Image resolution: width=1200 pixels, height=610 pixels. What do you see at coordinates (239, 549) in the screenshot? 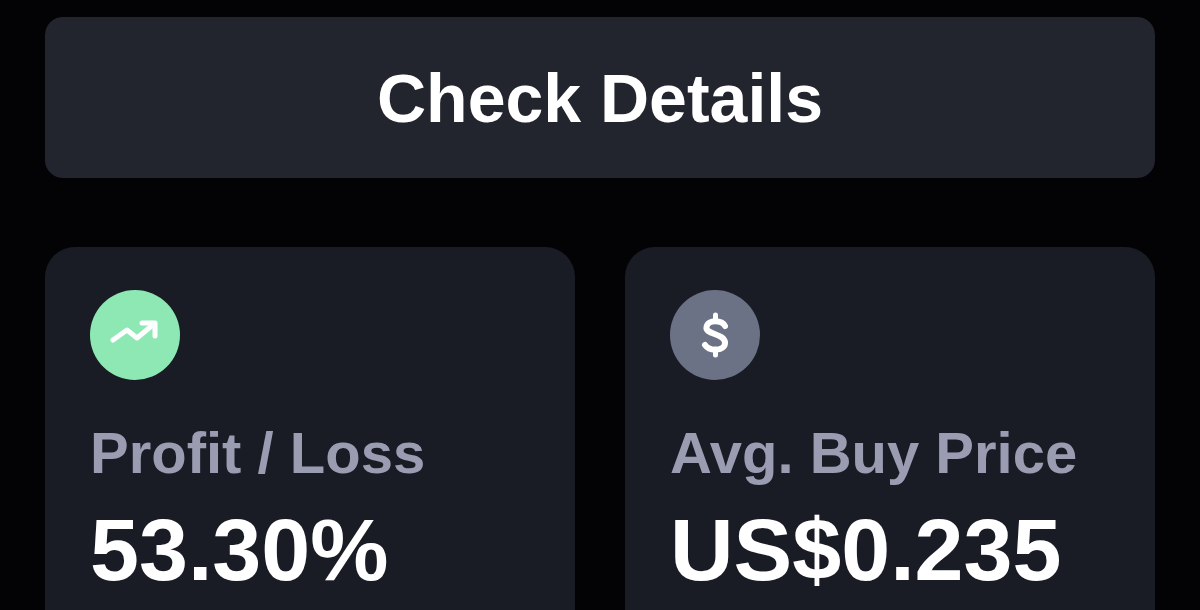
I see `stat-value: 53.30%` at bounding box center [239, 549].